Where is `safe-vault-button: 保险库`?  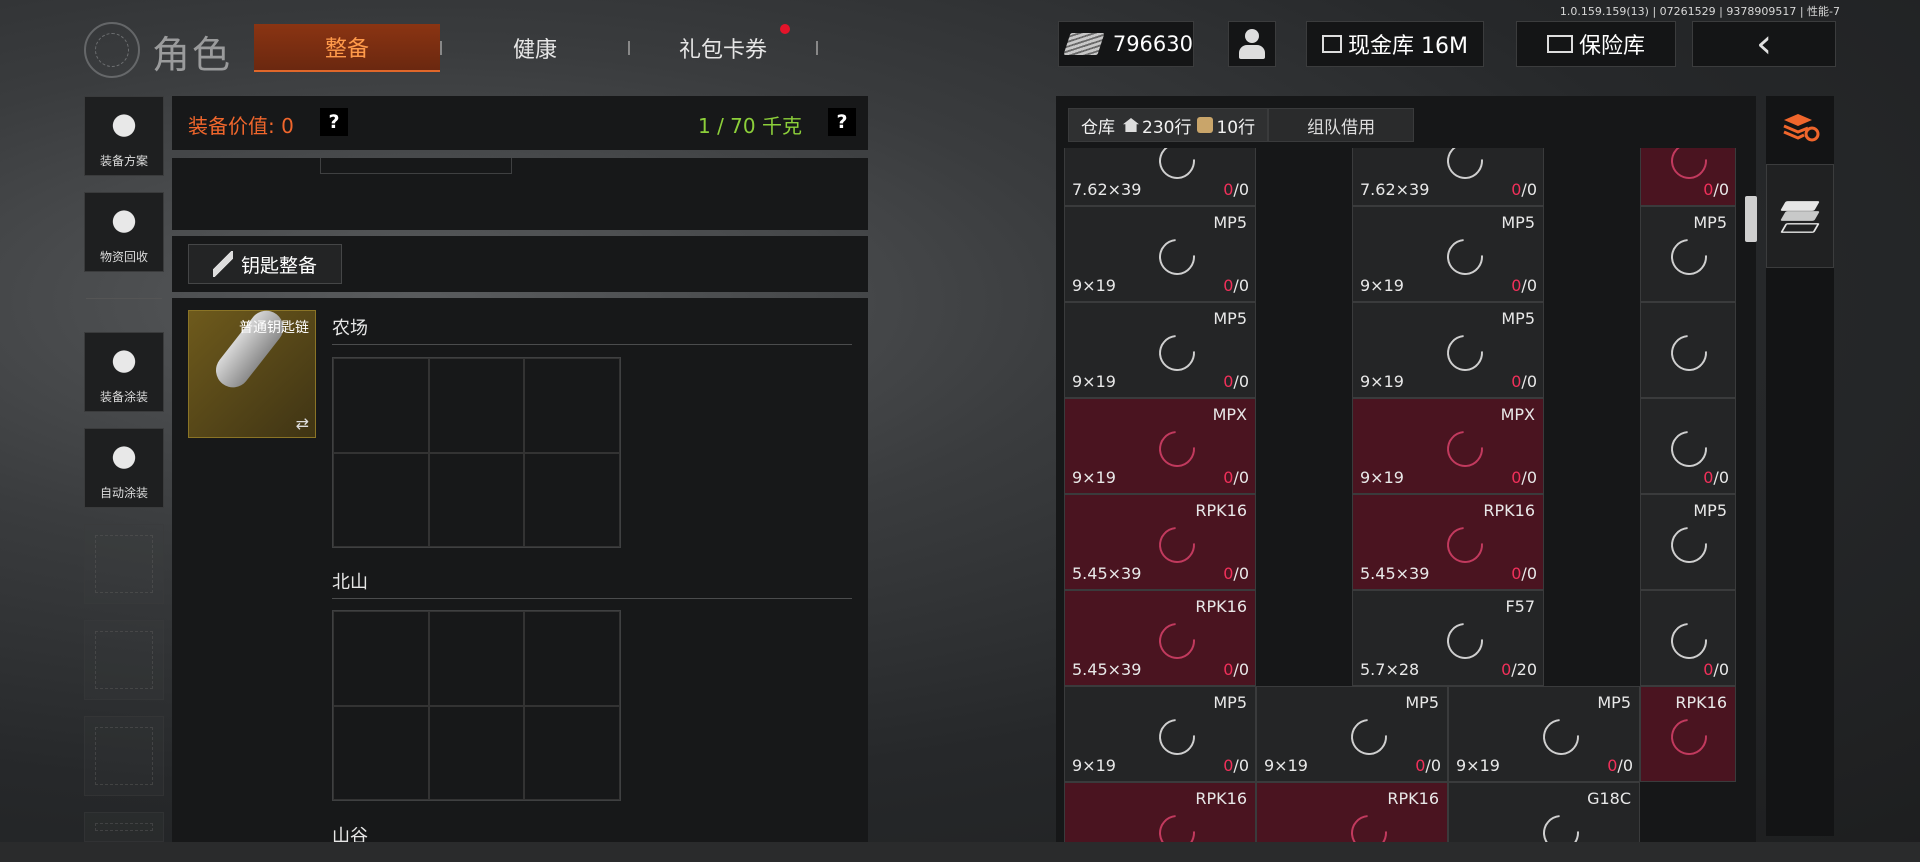 safe-vault-button: 保险库 is located at coordinates (1596, 44).